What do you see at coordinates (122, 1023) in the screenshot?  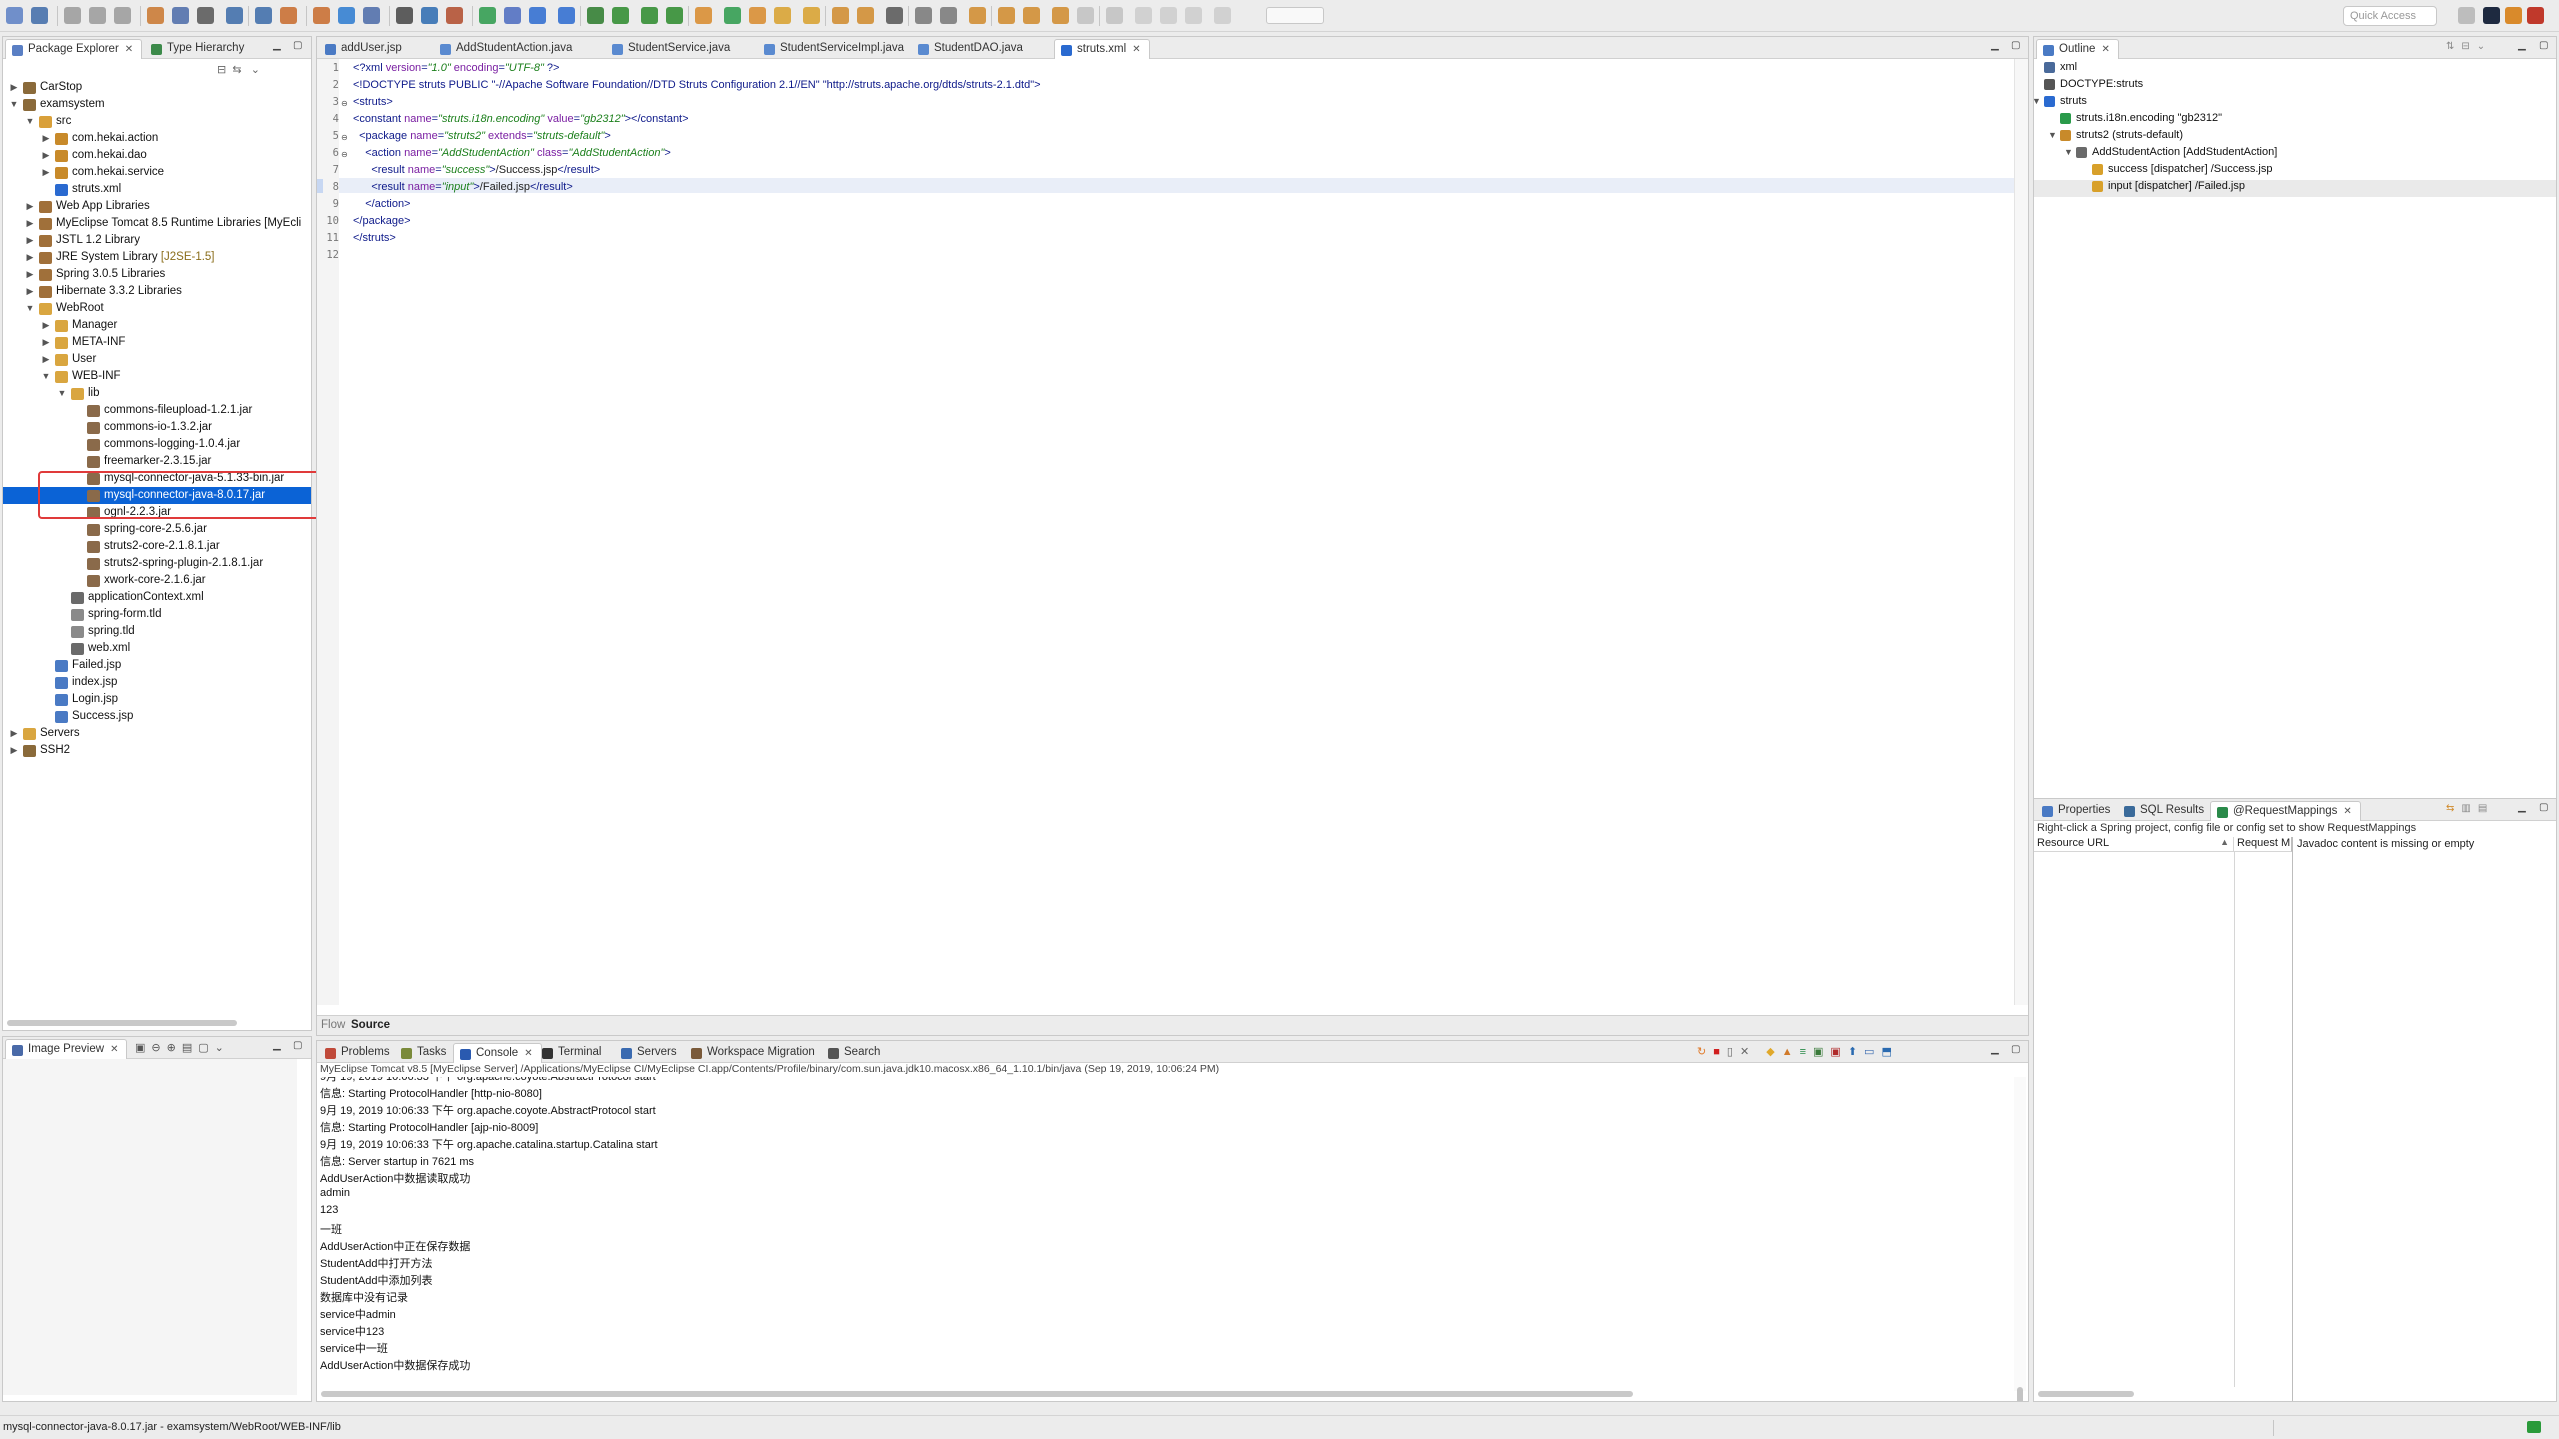 I see `horizontal-scrollbar` at bounding box center [122, 1023].